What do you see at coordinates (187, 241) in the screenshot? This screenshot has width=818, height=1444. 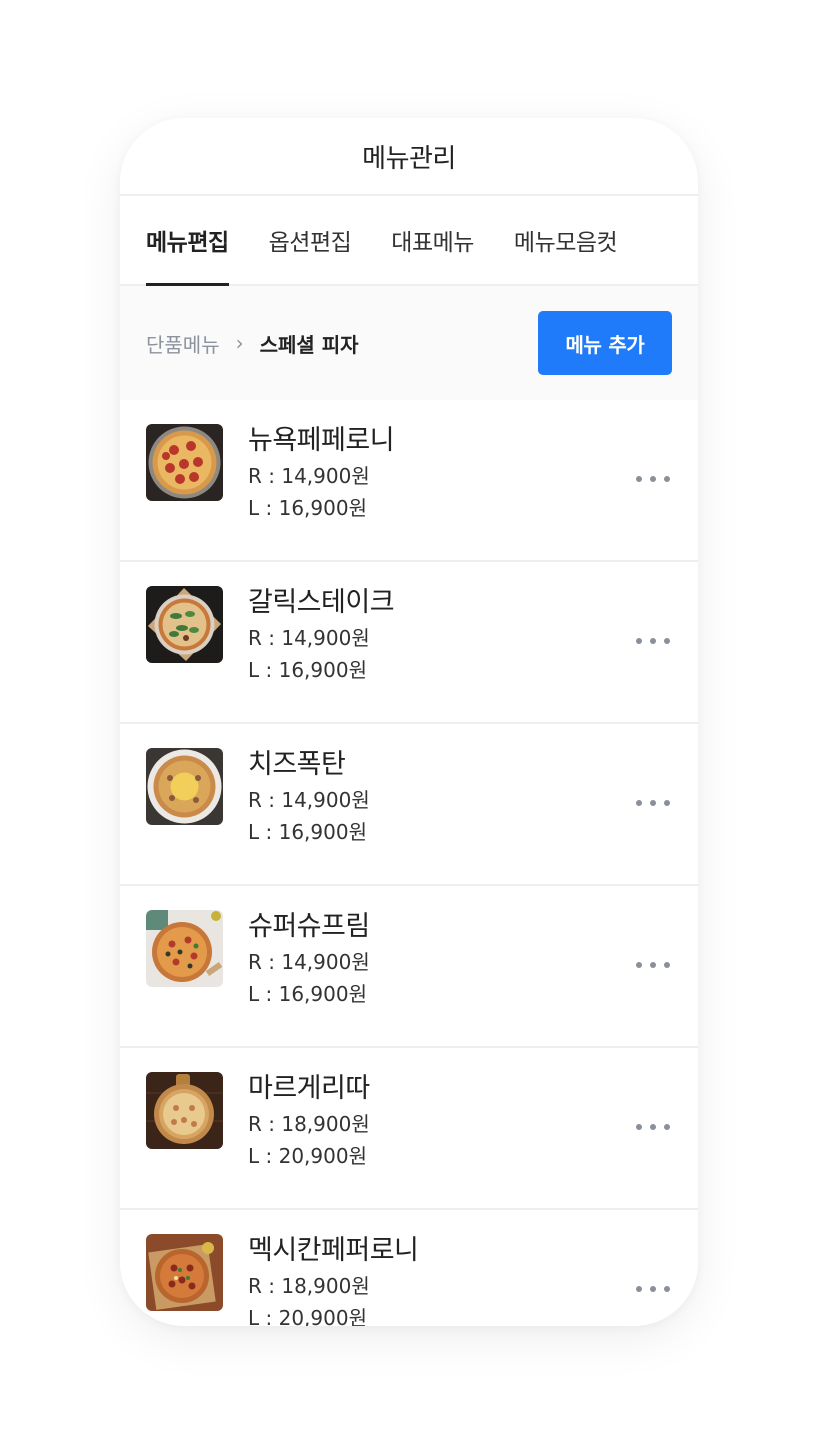 I see `tab-menu-edit: 메뉴편집` at bounding box center [187, 241].